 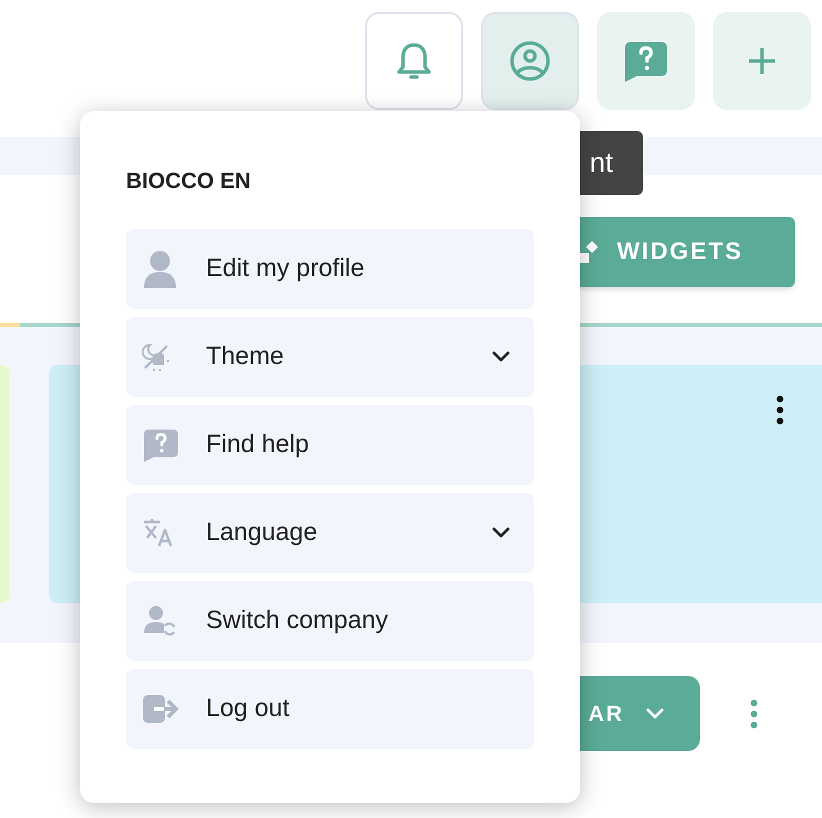 What do you see at coordinates (780, 410) in the screenshot?
I see `more-icon` at bounding box center [780, 410].